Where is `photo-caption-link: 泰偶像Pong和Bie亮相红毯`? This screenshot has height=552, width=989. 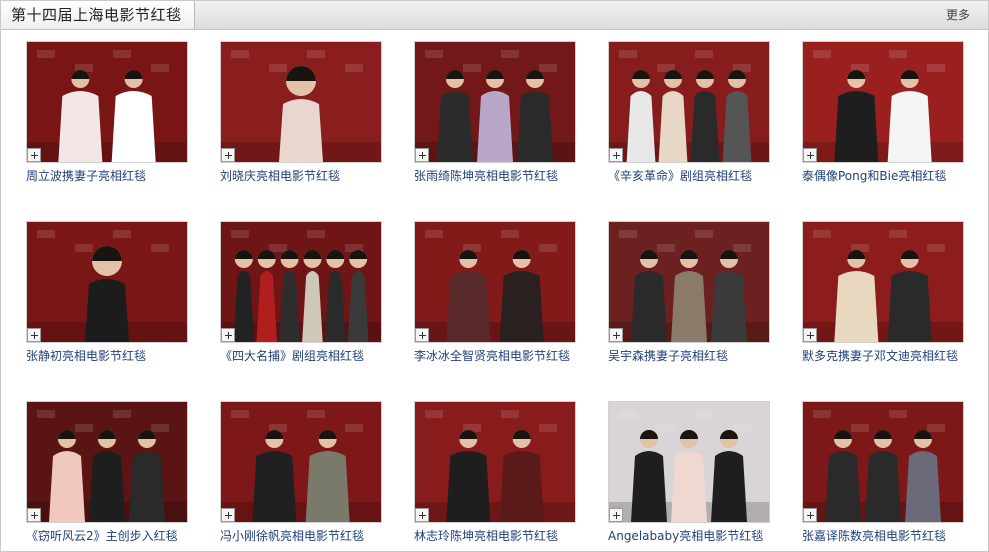 photo-caption-link: 泰偶像Pong和Bie亮相红毯 is located at coordinates (883, 175).